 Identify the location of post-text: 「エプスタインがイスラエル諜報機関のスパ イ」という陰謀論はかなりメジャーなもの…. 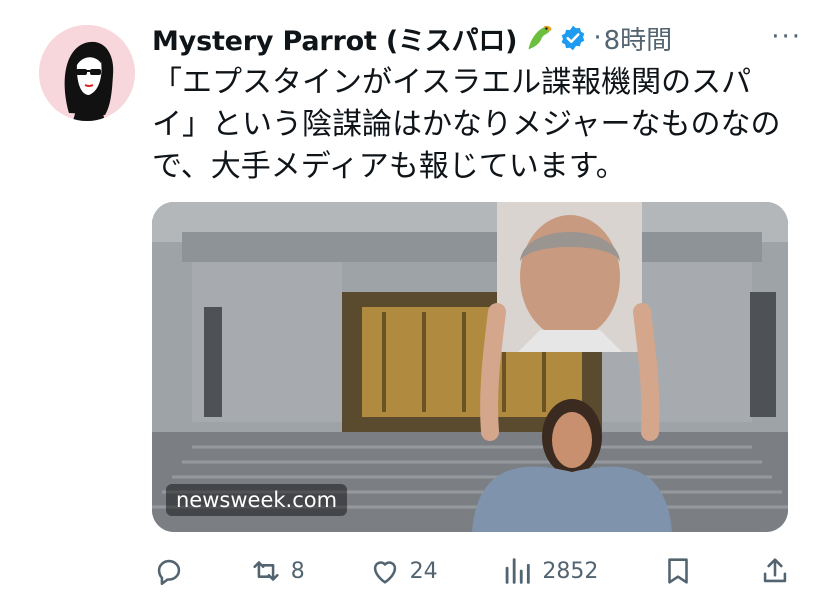
(466, 124).